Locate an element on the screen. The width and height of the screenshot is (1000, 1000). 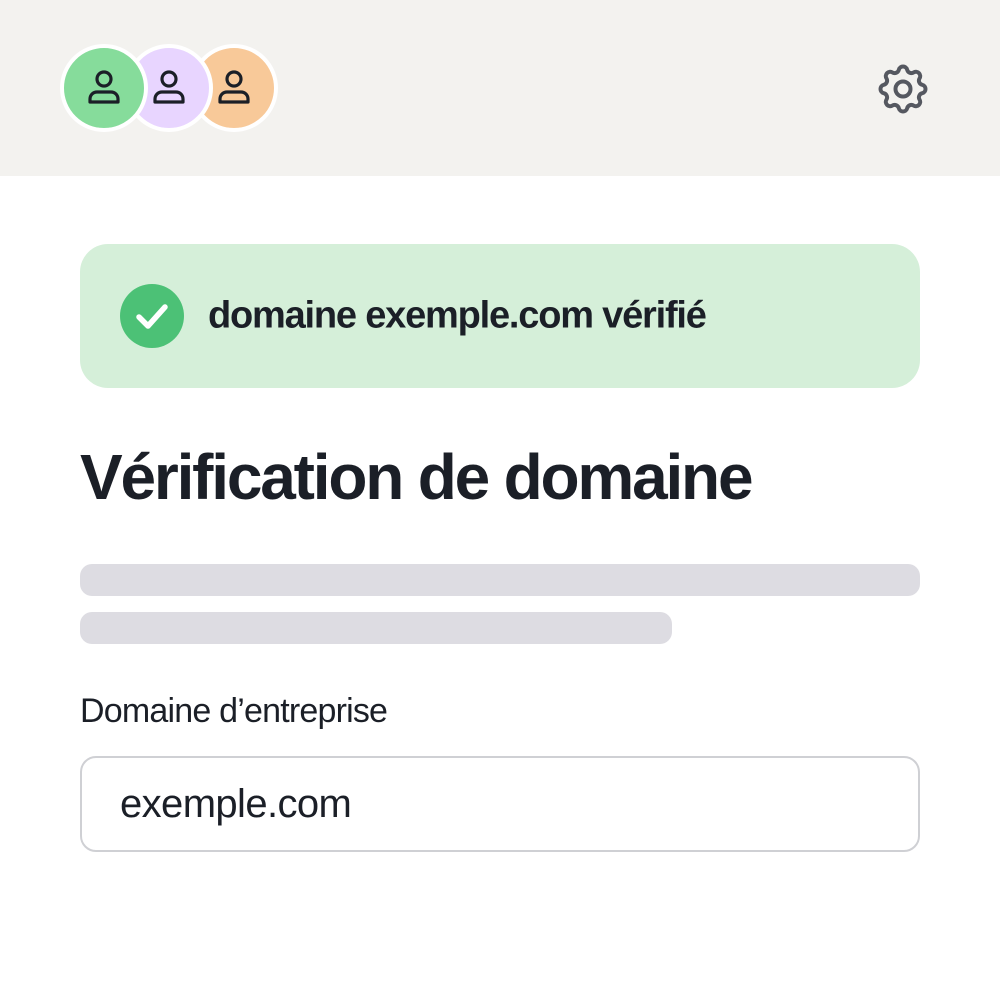
verification-success-banner: domaine exemple.com vérifié is located at coordinates (500, 316).